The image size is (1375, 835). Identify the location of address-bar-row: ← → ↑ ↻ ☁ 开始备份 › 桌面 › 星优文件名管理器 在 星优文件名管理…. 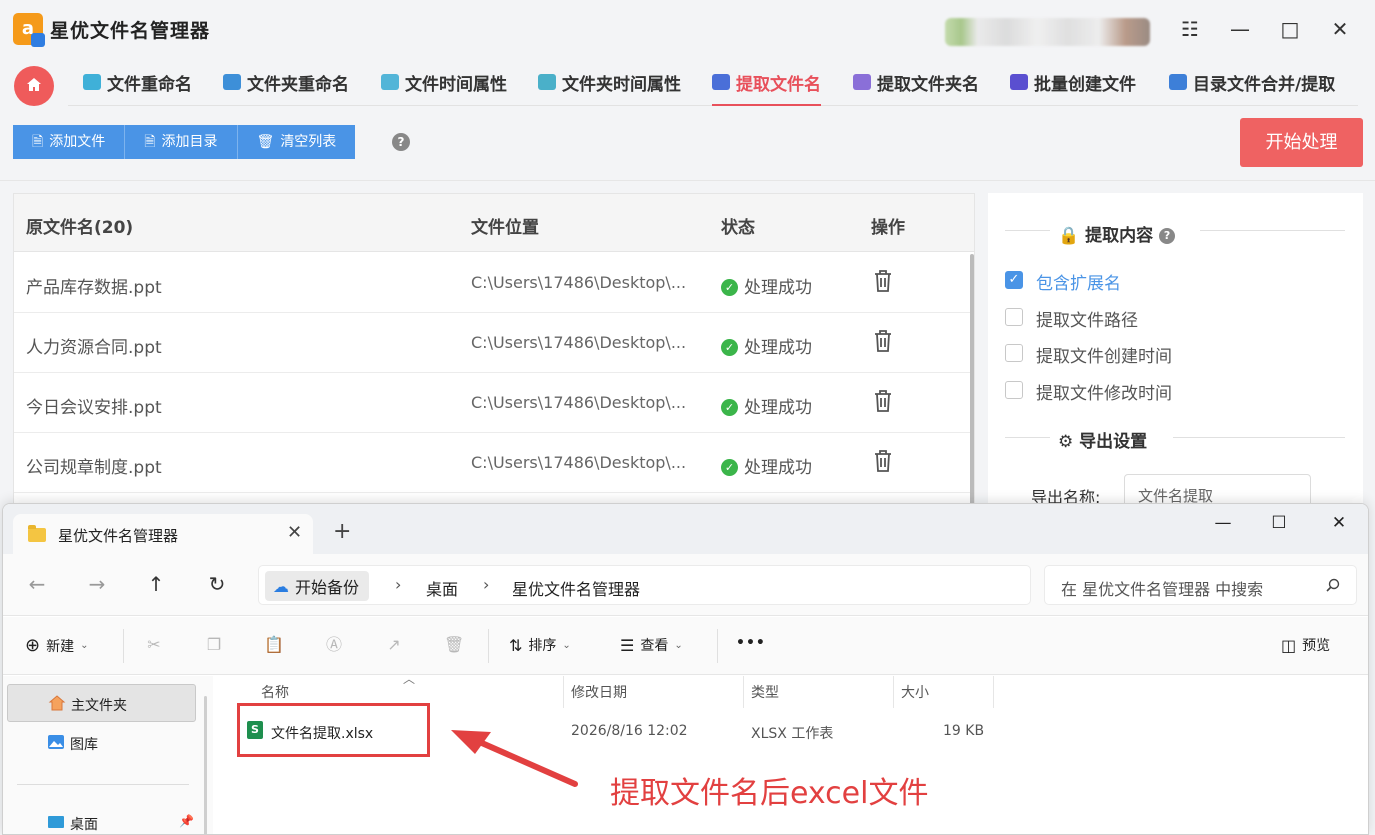
(685, 585).